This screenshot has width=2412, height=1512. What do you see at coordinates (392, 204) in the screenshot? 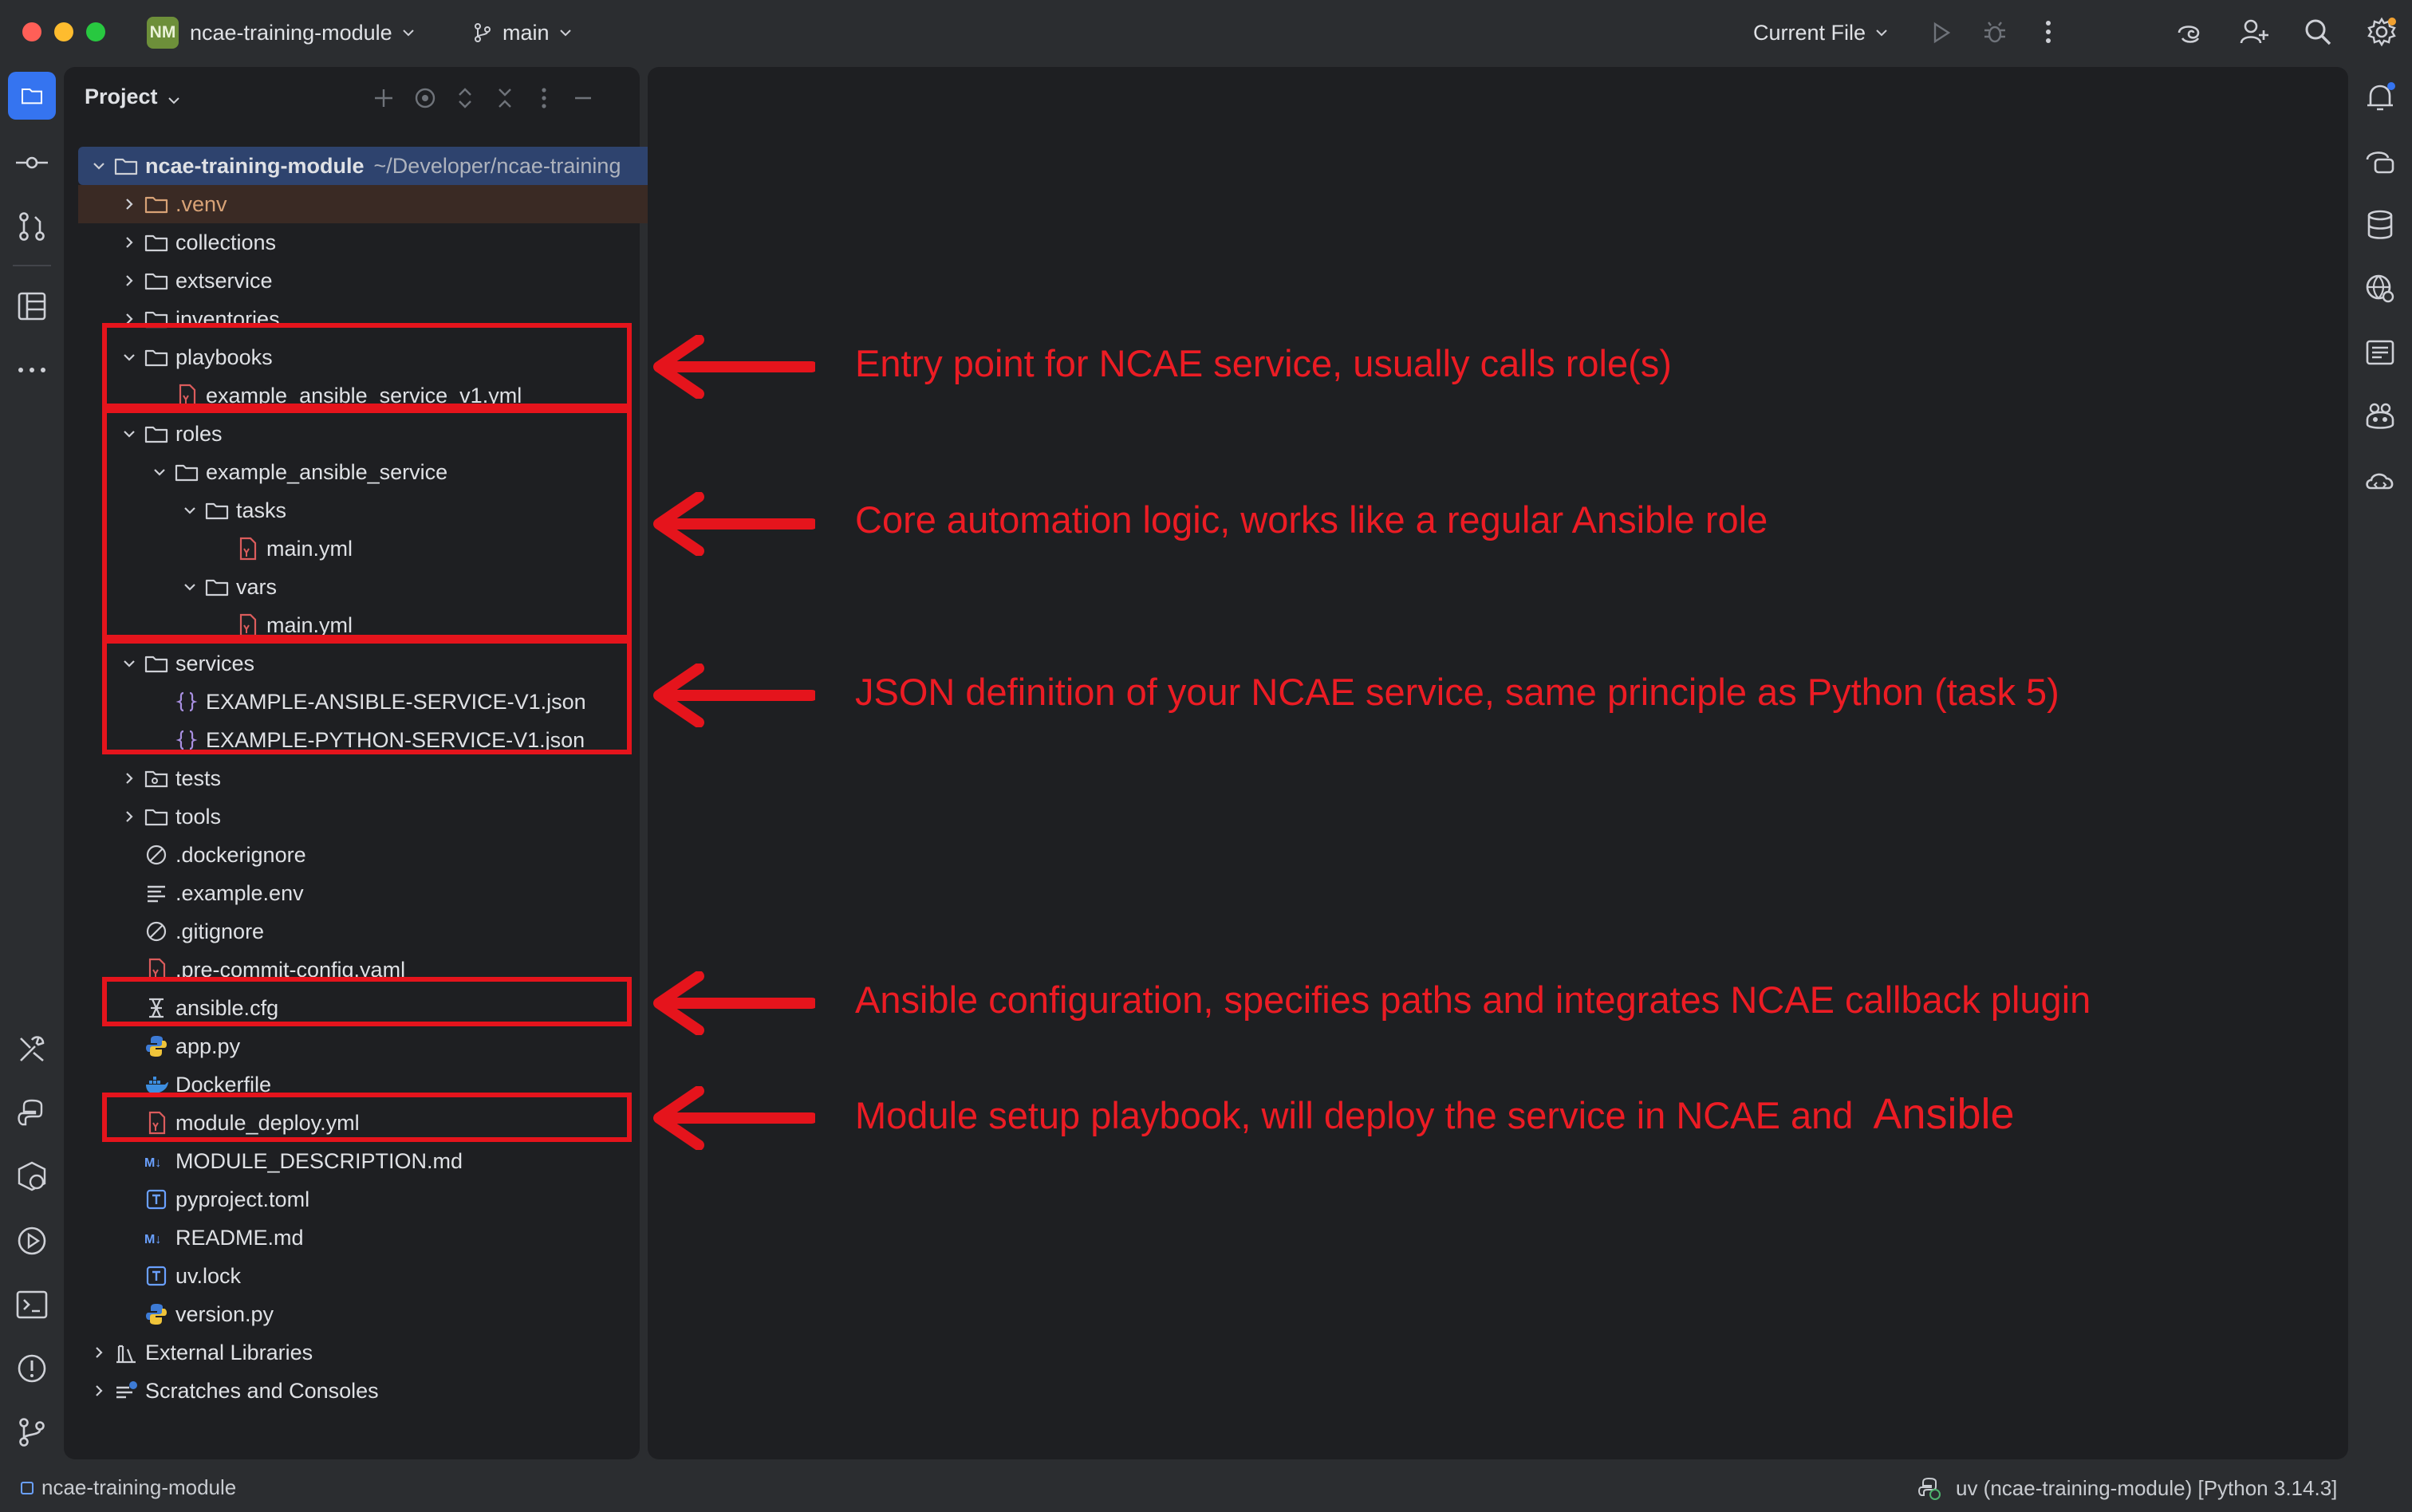
I see `tree-item: .venv` at bounding box center [392, 204].